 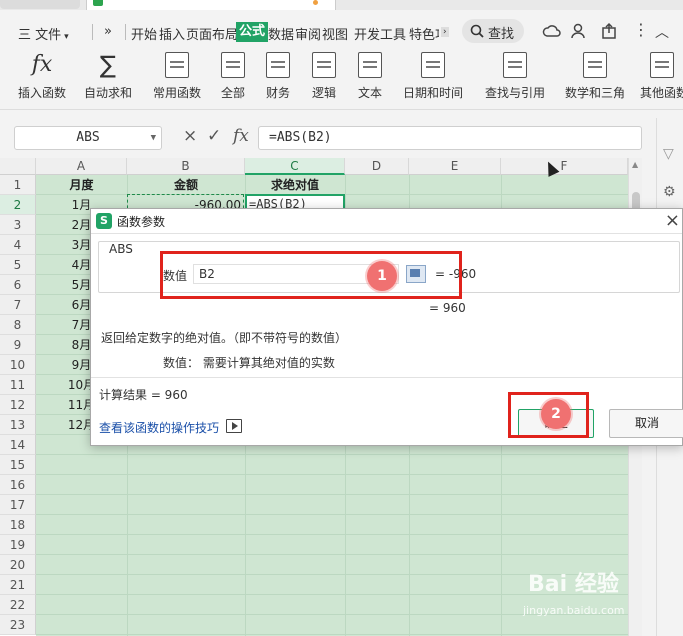 What do you see at coordinates (18, 545) in the screenshot?
I see `row-header: 19` at bounding box center [18, 545].